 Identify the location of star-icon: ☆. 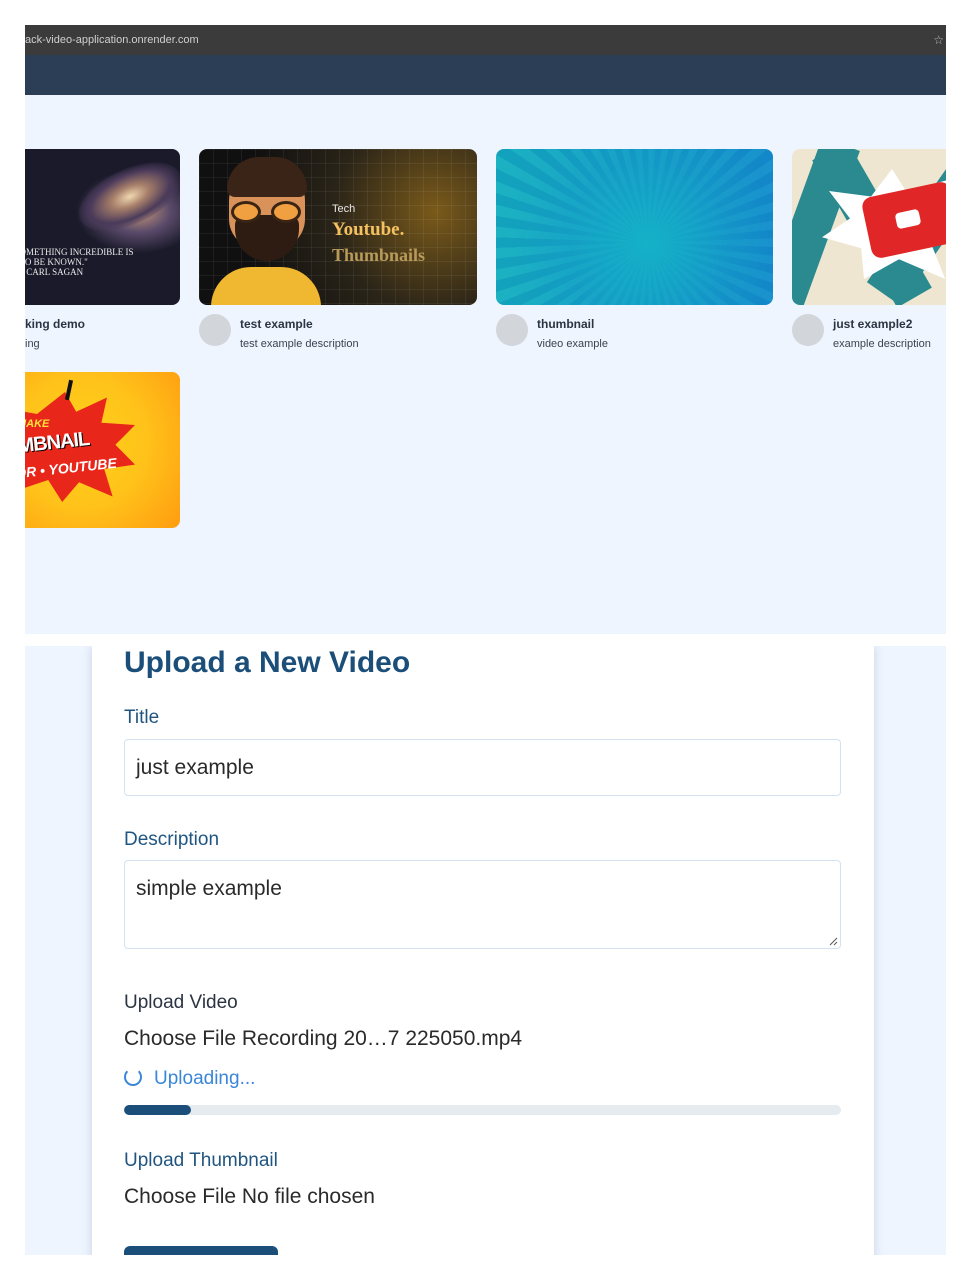
(938, 40).